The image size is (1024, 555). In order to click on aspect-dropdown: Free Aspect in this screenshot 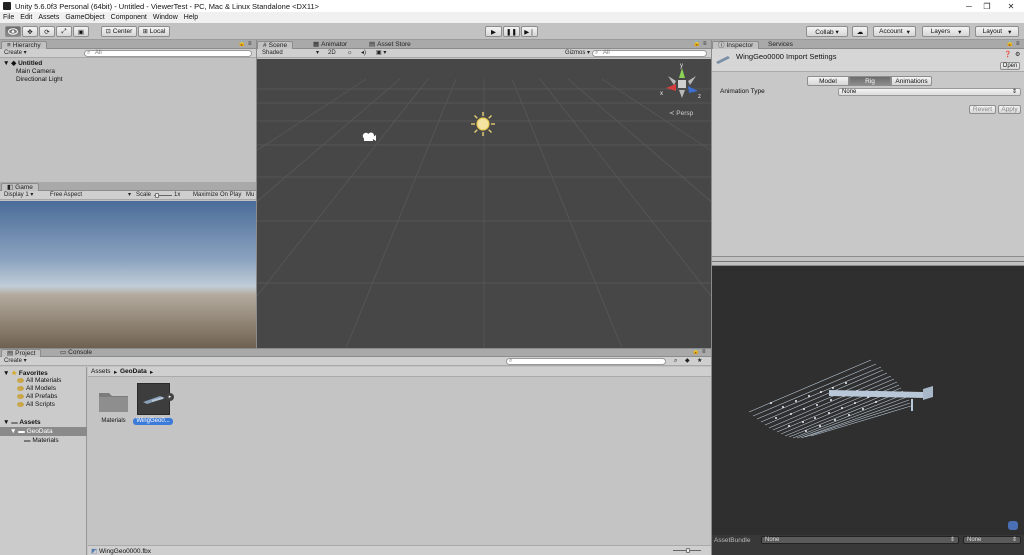, I will do `click(66, 195)`.